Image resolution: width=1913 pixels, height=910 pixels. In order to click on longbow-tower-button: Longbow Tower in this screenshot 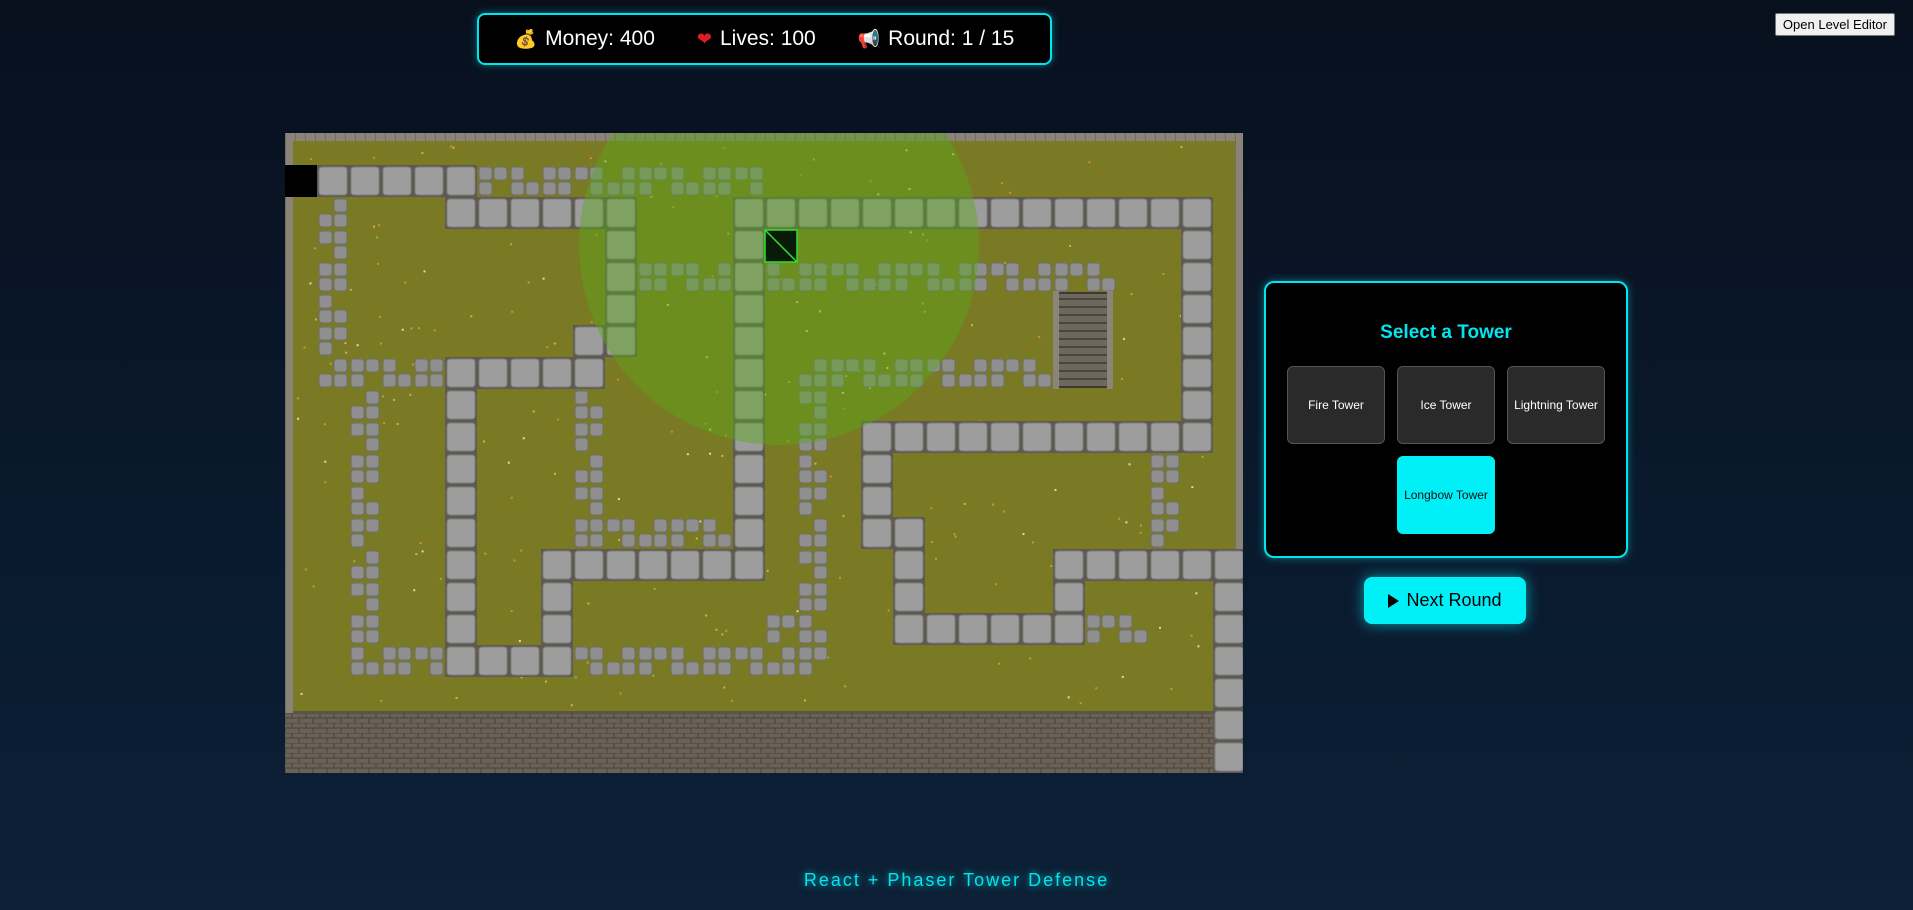, I will do `click(1446, 495)`.